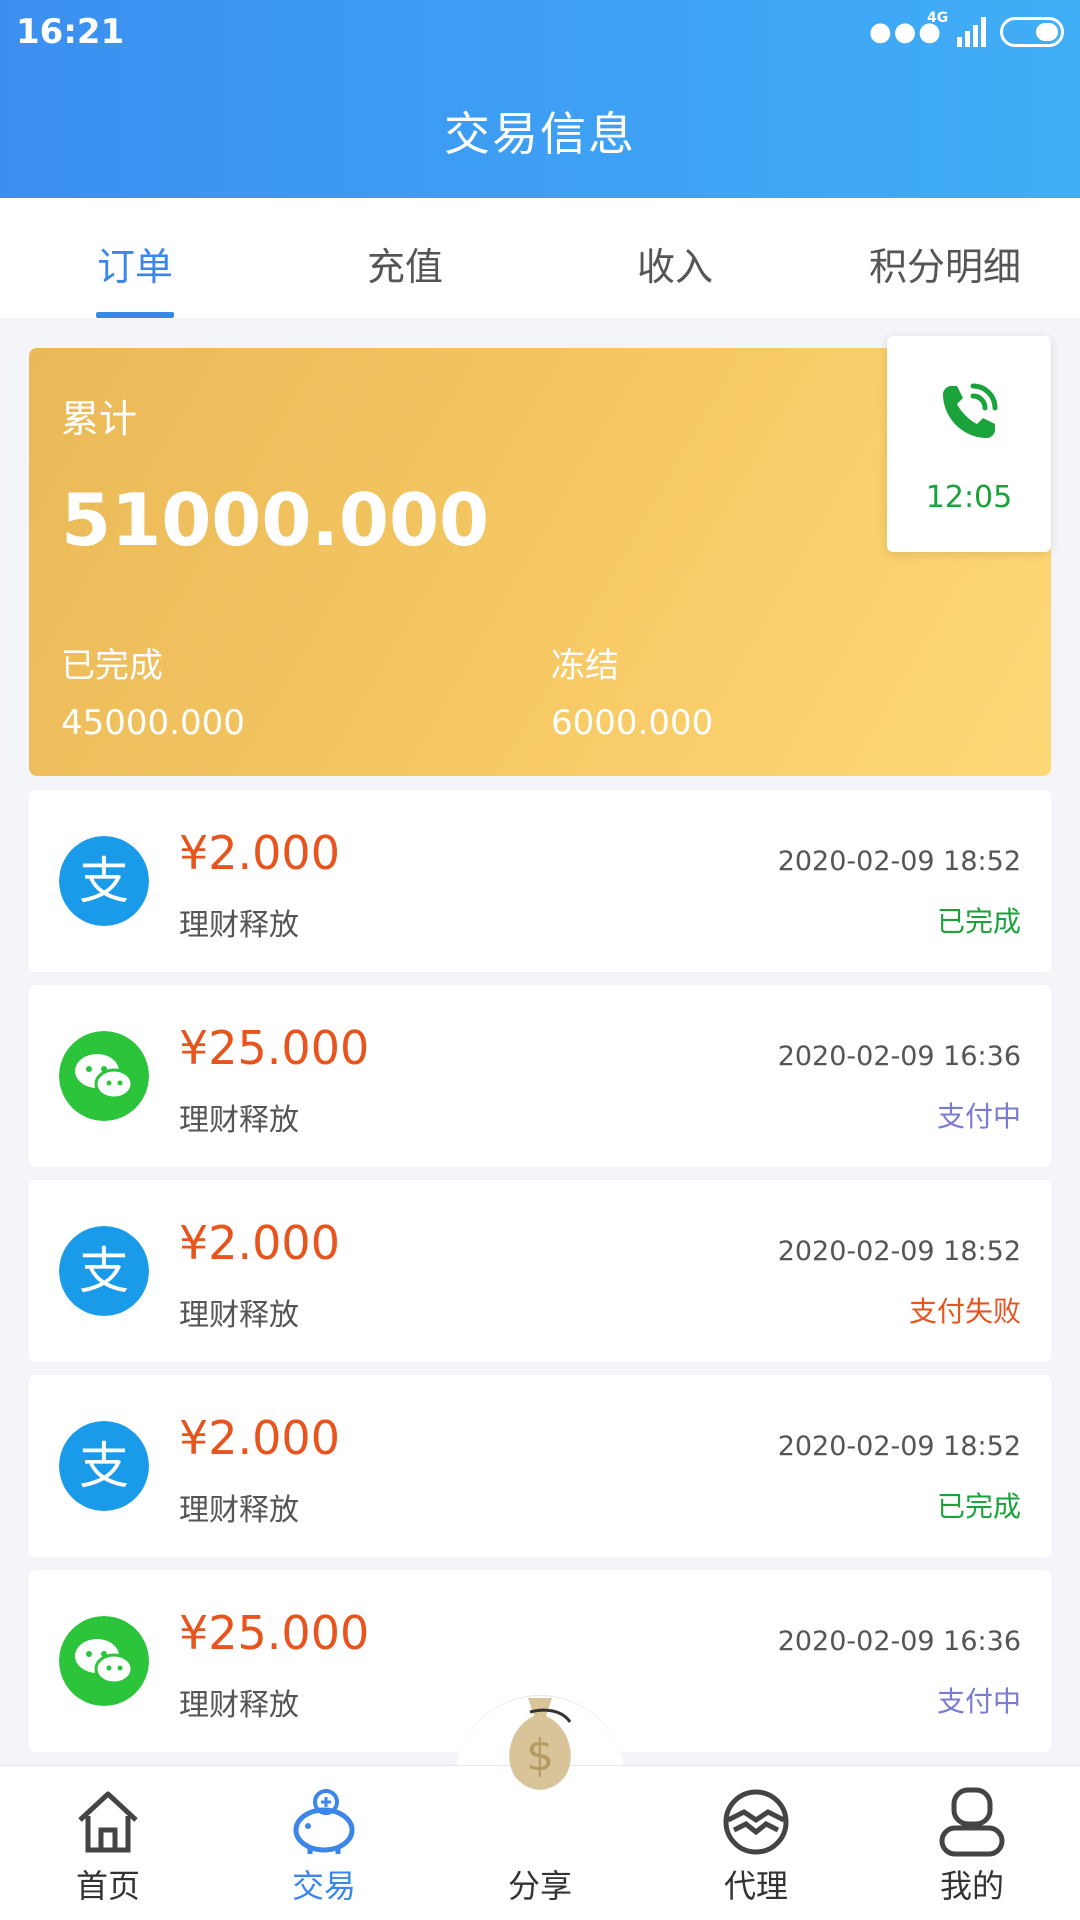 The width and height of the screenshot is (1080, 1920). Describe the element at coordinates (323, 1886) in the screenshot. I see `nav-trade-label: 交易` at that location.